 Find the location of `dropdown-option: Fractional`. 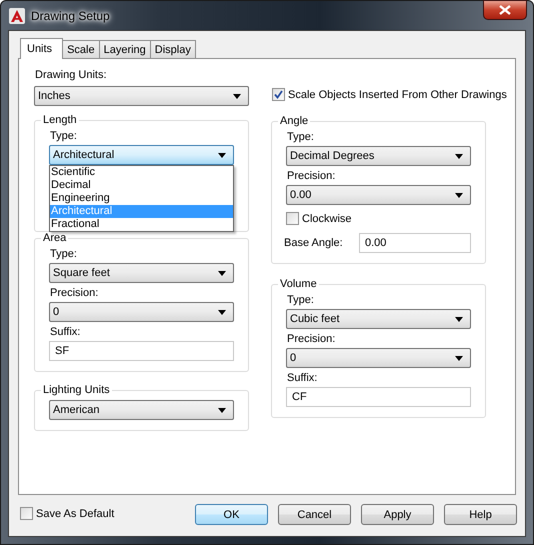

dropdown-option: Fractional is located at coordinates (141, 224).